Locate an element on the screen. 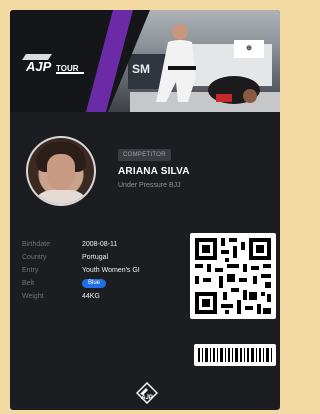 The height and width of the screenshot is (414, 320). barcode is located at coordinates (235, 355).